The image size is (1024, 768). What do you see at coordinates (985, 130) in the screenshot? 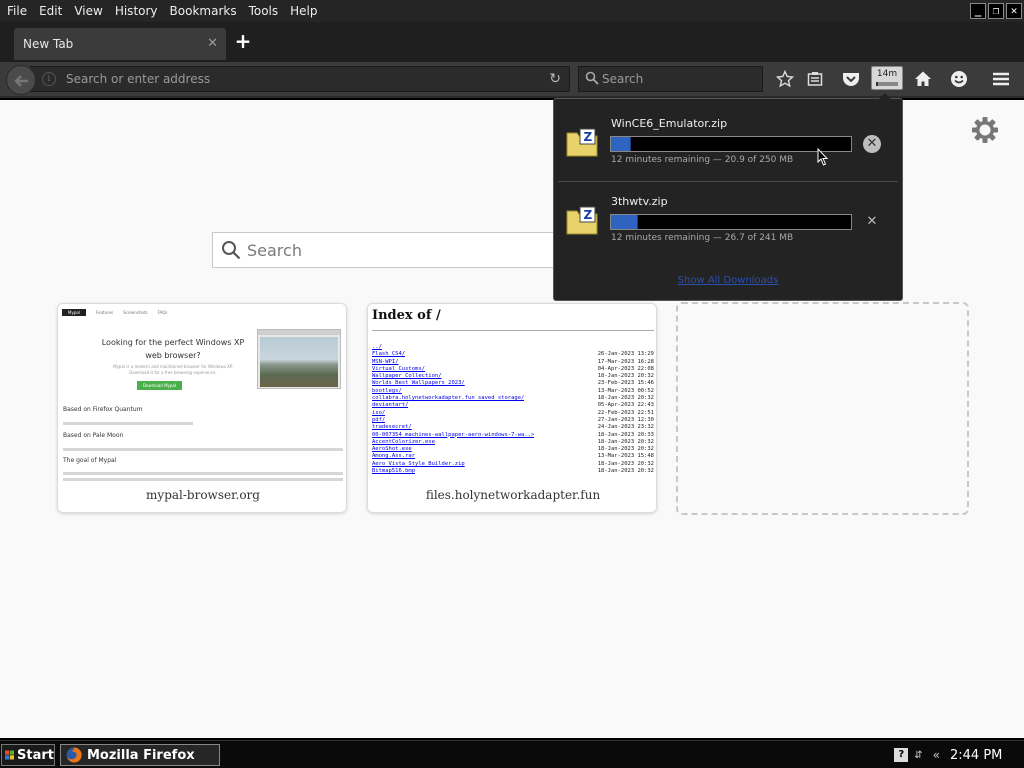
I see `settings-gear-icon` at bounding box center [985, 130].